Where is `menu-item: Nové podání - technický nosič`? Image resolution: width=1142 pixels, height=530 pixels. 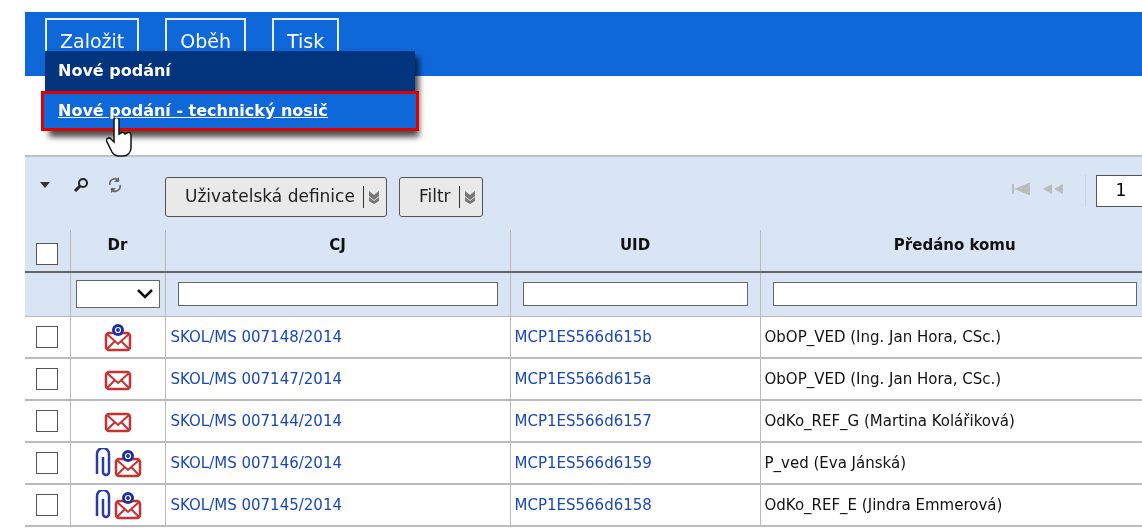
menu-item: Nové podání - technický nosič is located at coordinates (230, 111).